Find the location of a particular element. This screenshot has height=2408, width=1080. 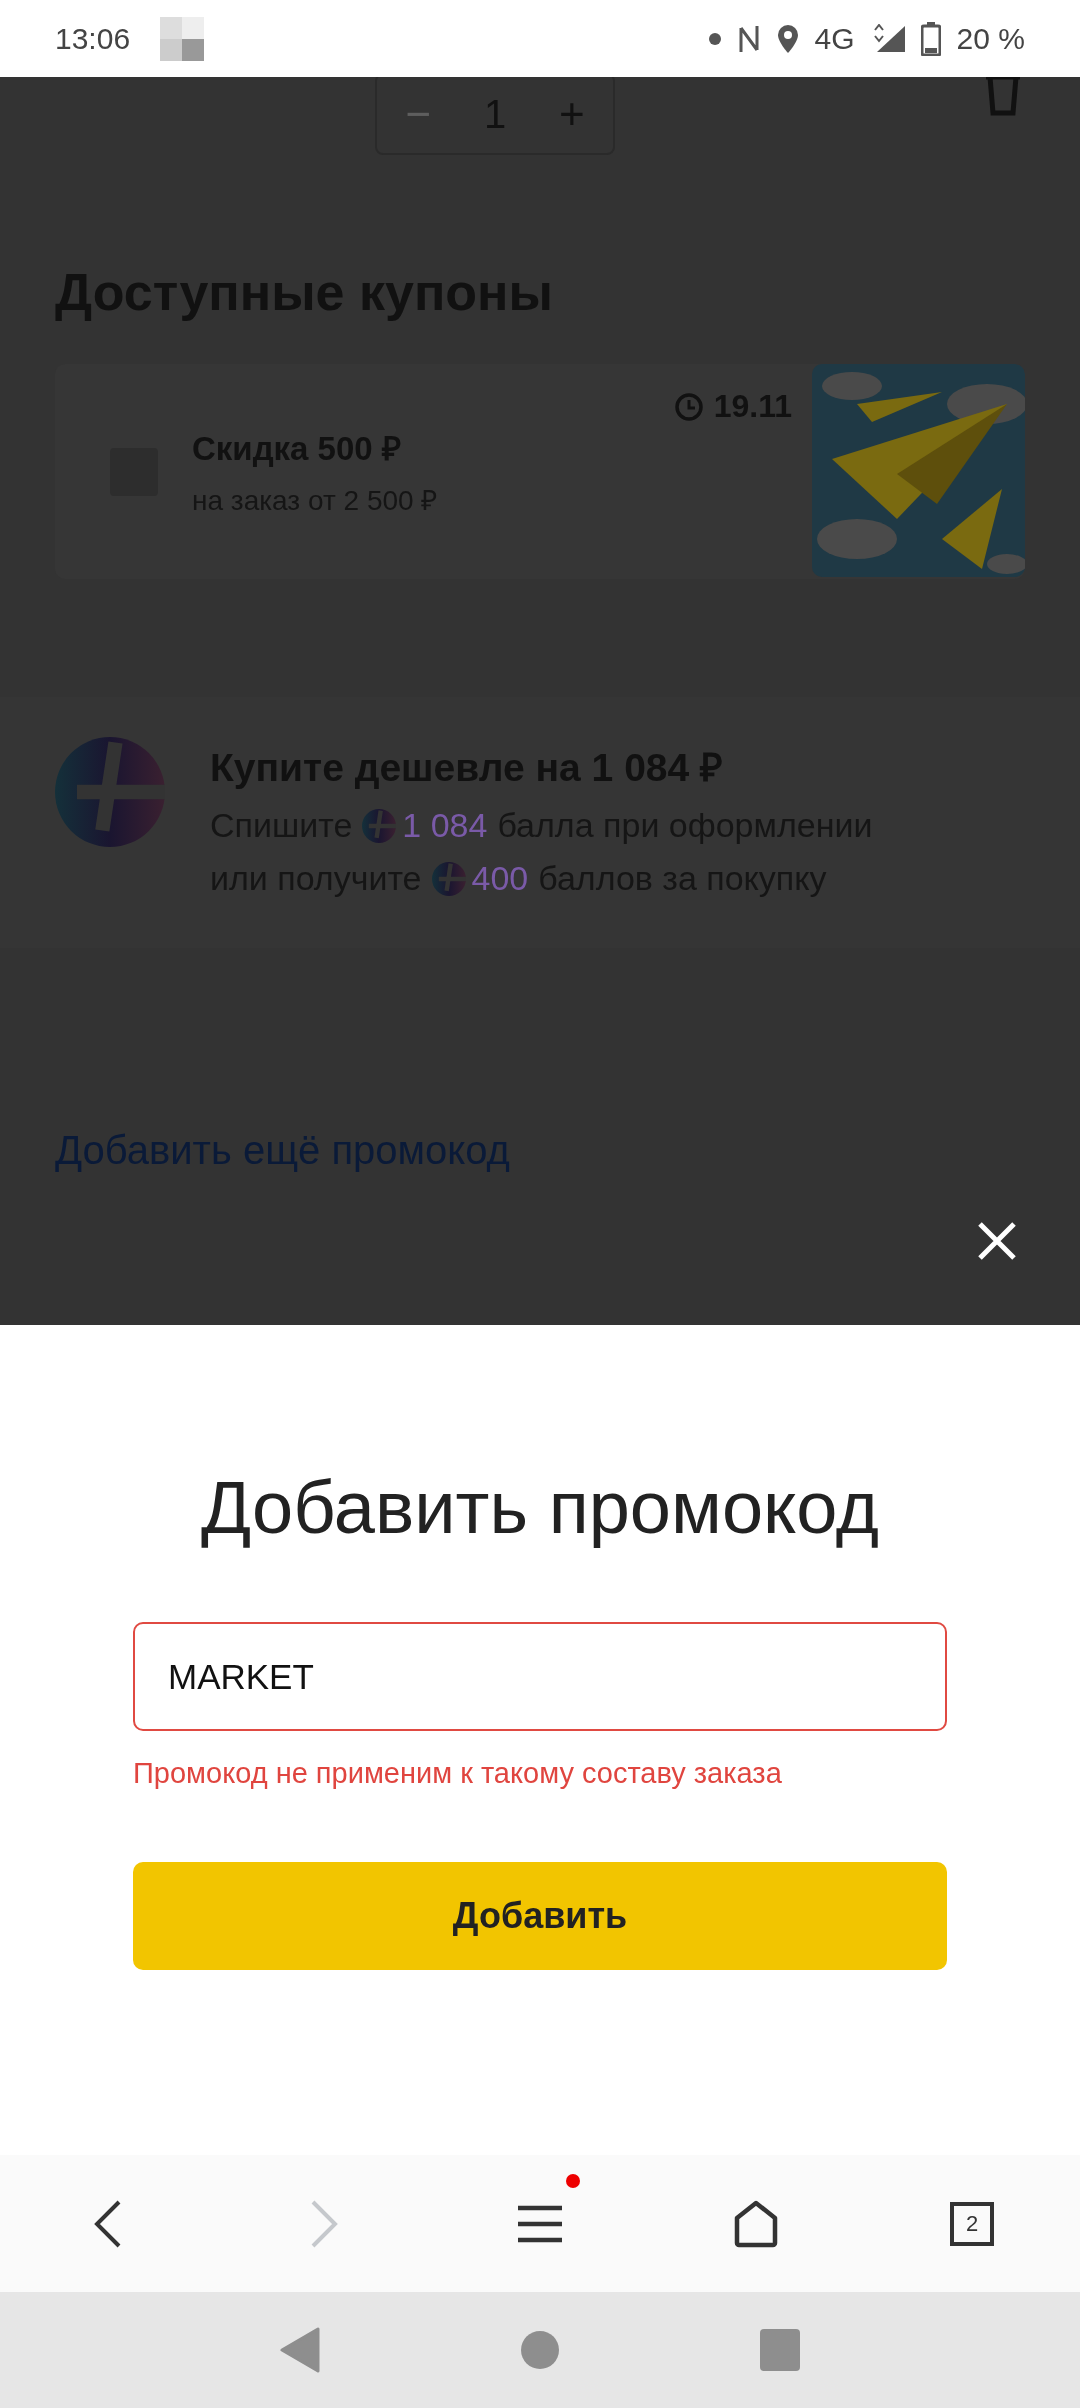

points-amount: 400 is located at coordinates (500, 878).